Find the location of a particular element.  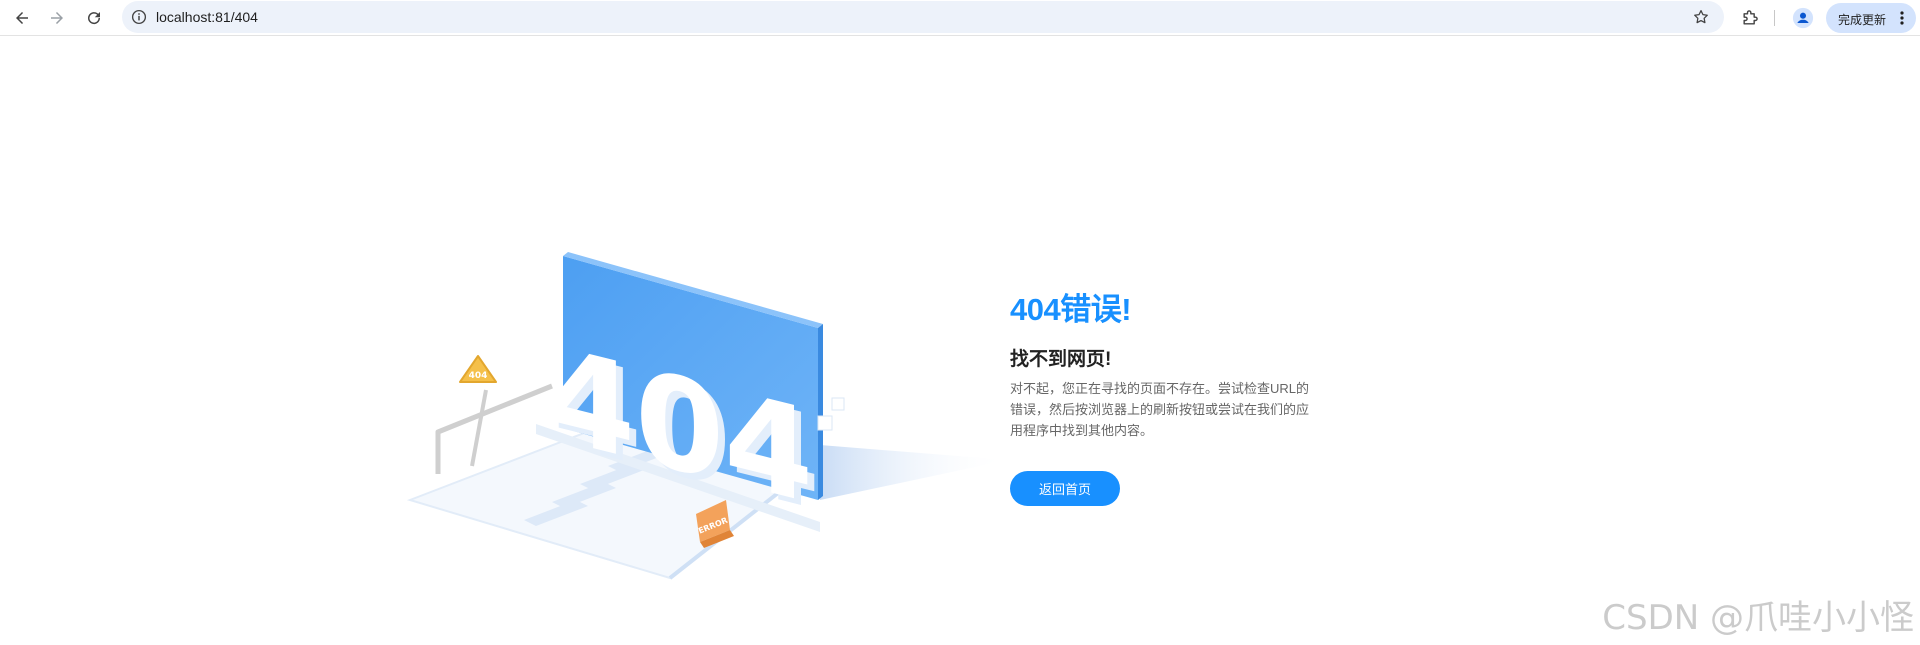

info-icon is located at coordinates (139, 17).